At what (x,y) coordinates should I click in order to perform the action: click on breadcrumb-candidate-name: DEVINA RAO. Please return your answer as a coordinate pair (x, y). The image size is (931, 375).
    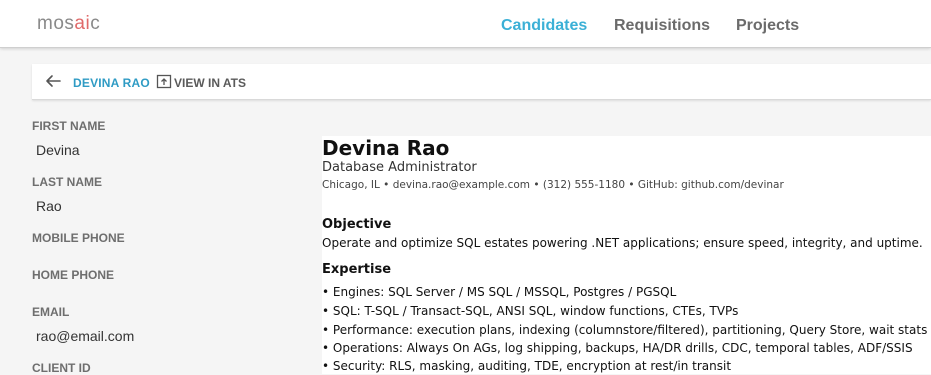
    Looking at the image, I should click on (111, 83).